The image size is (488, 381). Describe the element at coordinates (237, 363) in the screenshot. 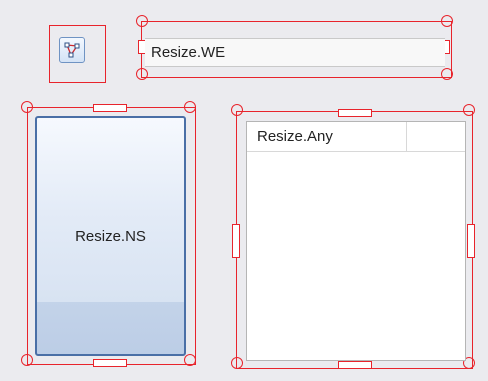

I see `resize-any-handle-bottom-left` at that location.